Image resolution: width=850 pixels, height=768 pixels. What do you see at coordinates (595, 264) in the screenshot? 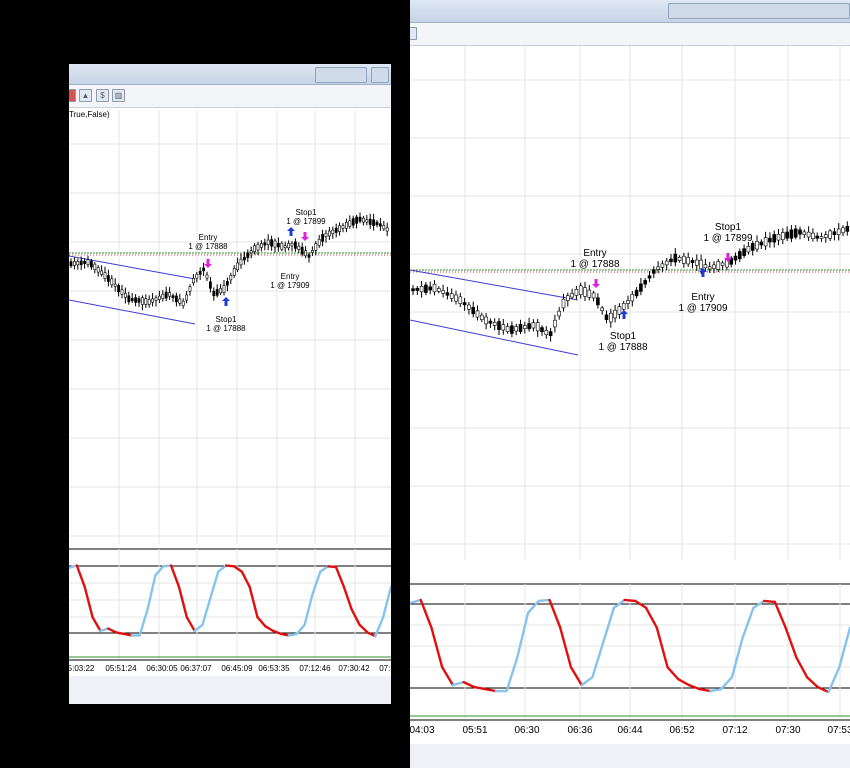
I see `trade-annotation-detail: 1 @ 17888` at bounding box center [595, 264].